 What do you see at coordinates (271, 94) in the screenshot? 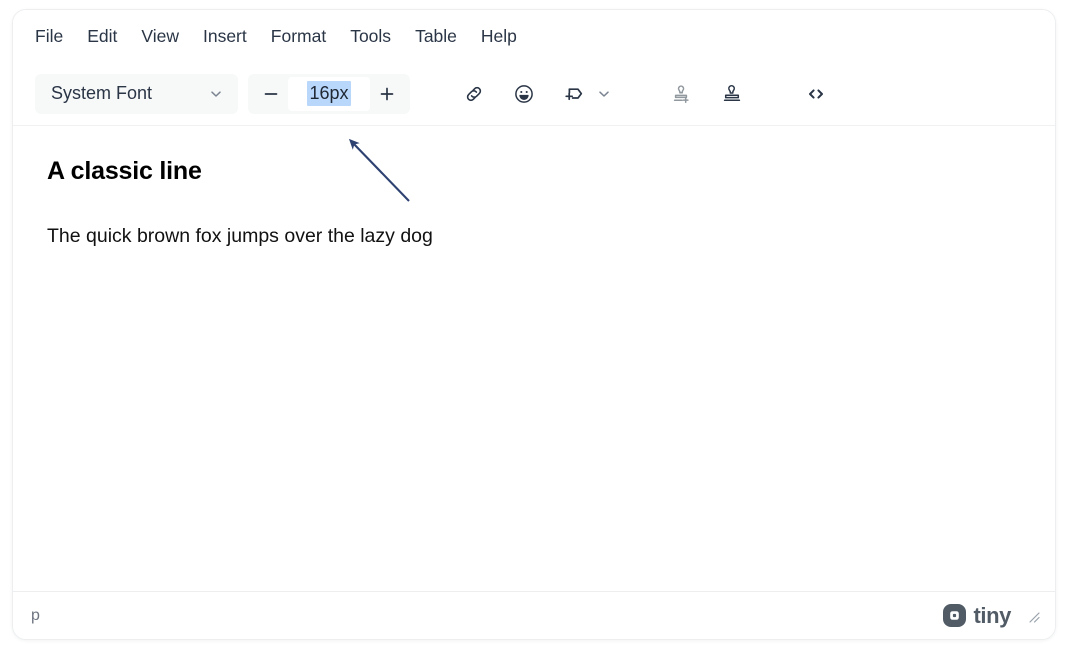
I see `decrease-font-size-button` at bounding box center [271, 94].